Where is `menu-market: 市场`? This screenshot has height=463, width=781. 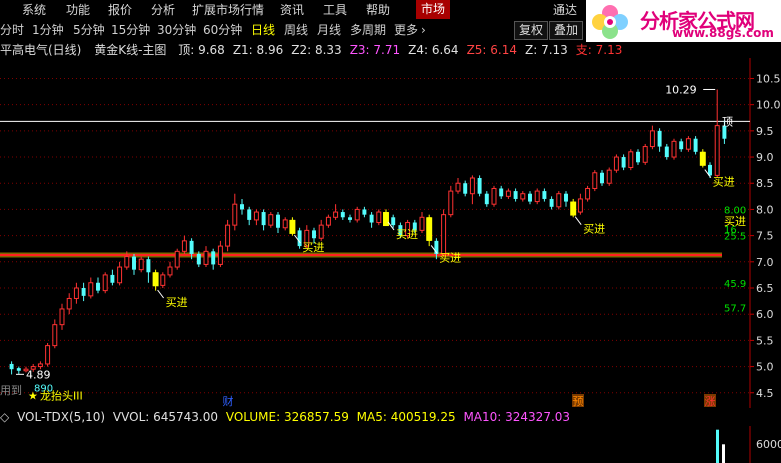 menu-market: 市场 is located at coordinates (433, 9).